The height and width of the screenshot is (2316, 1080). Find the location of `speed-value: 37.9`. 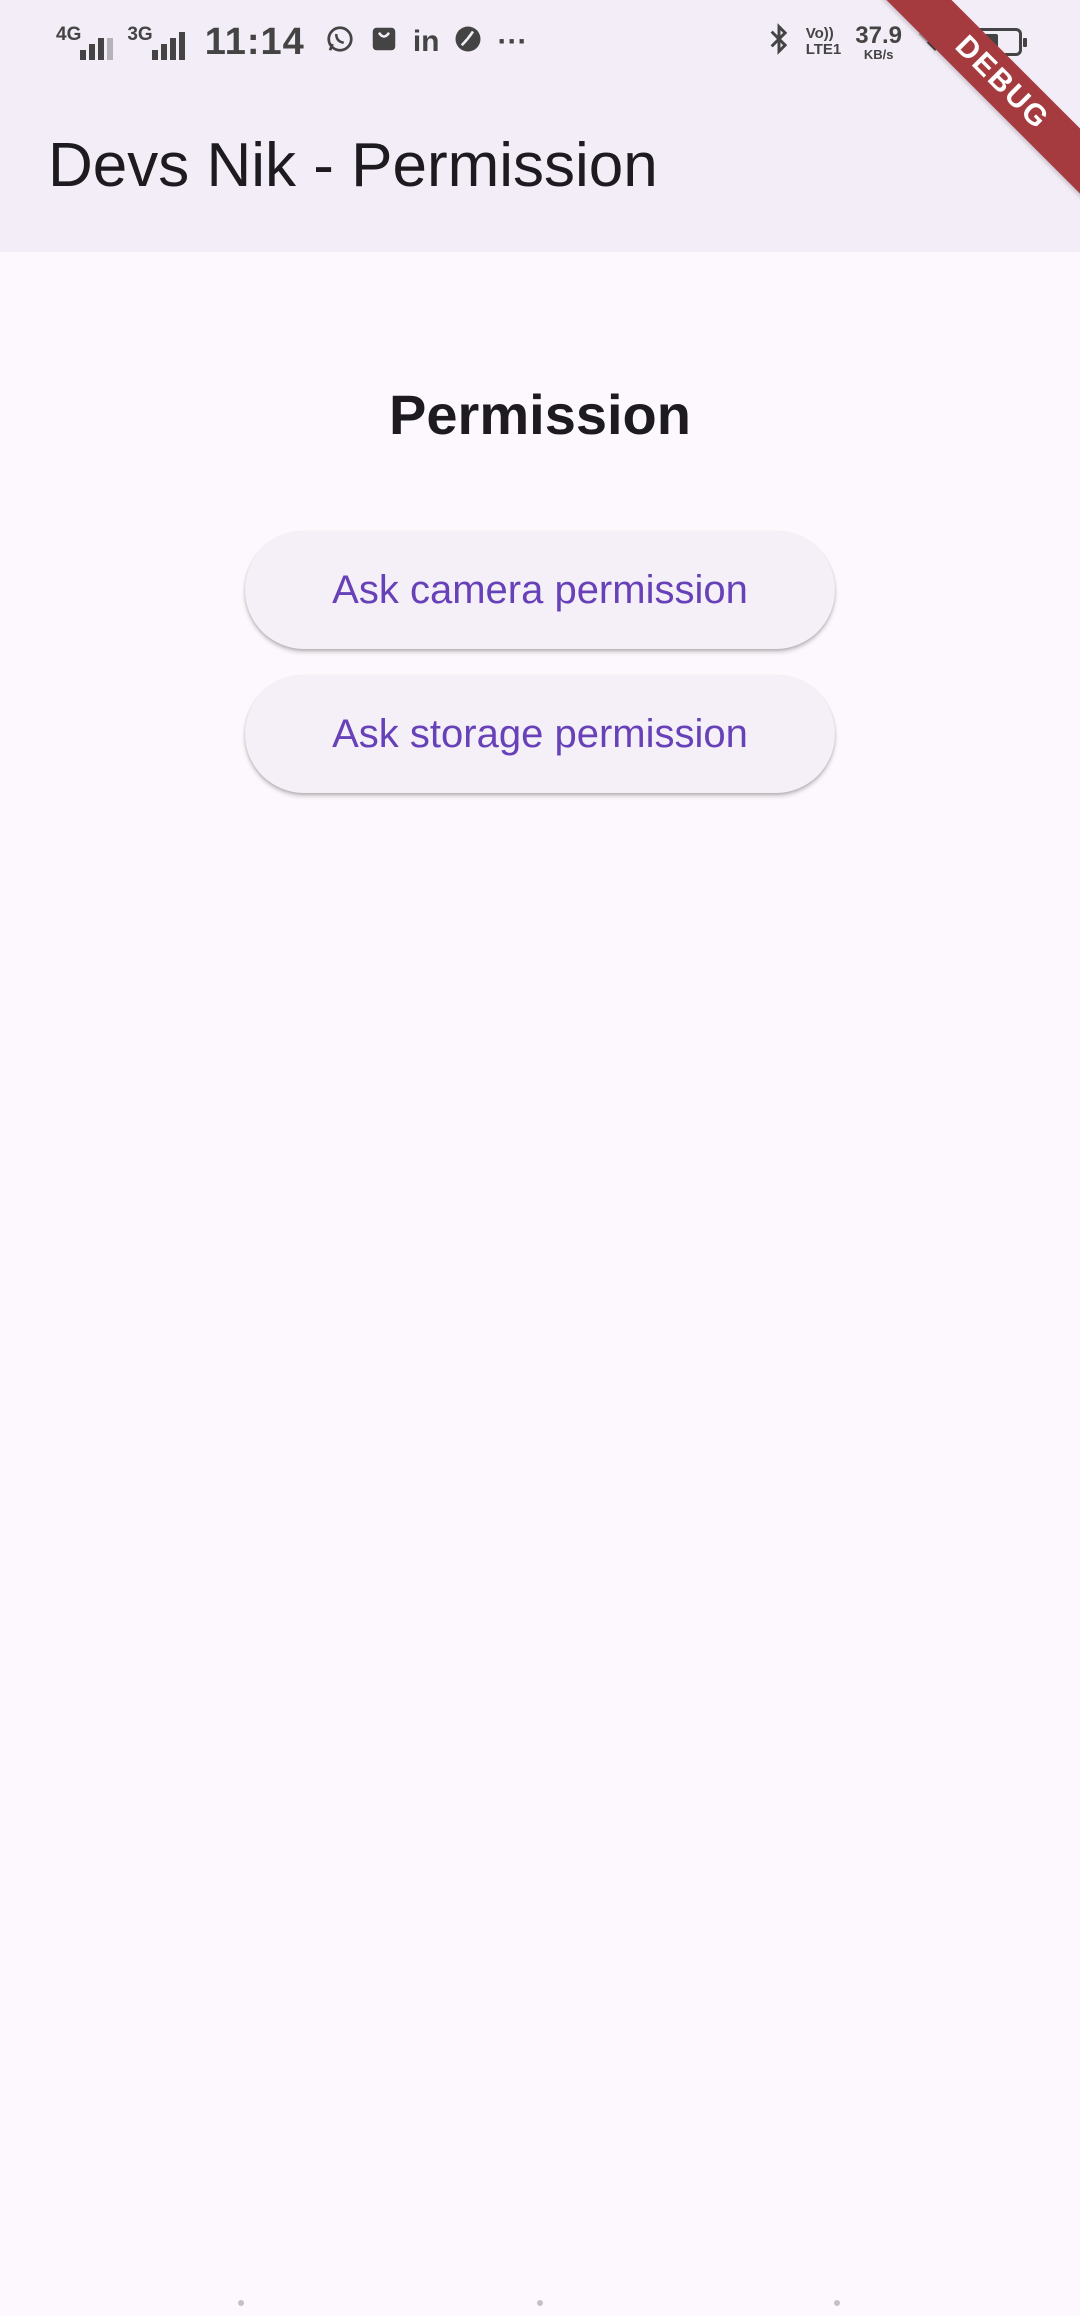

speed-value: 37.9 is located at coordinates (878, 35).